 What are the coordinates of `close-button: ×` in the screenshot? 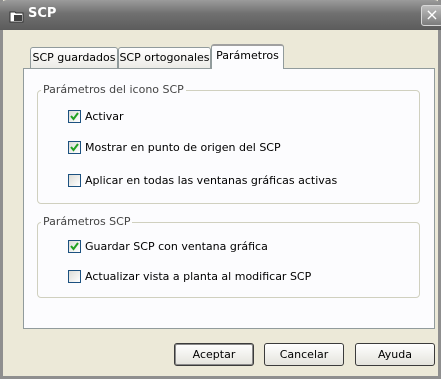 It's located at (431, 15).